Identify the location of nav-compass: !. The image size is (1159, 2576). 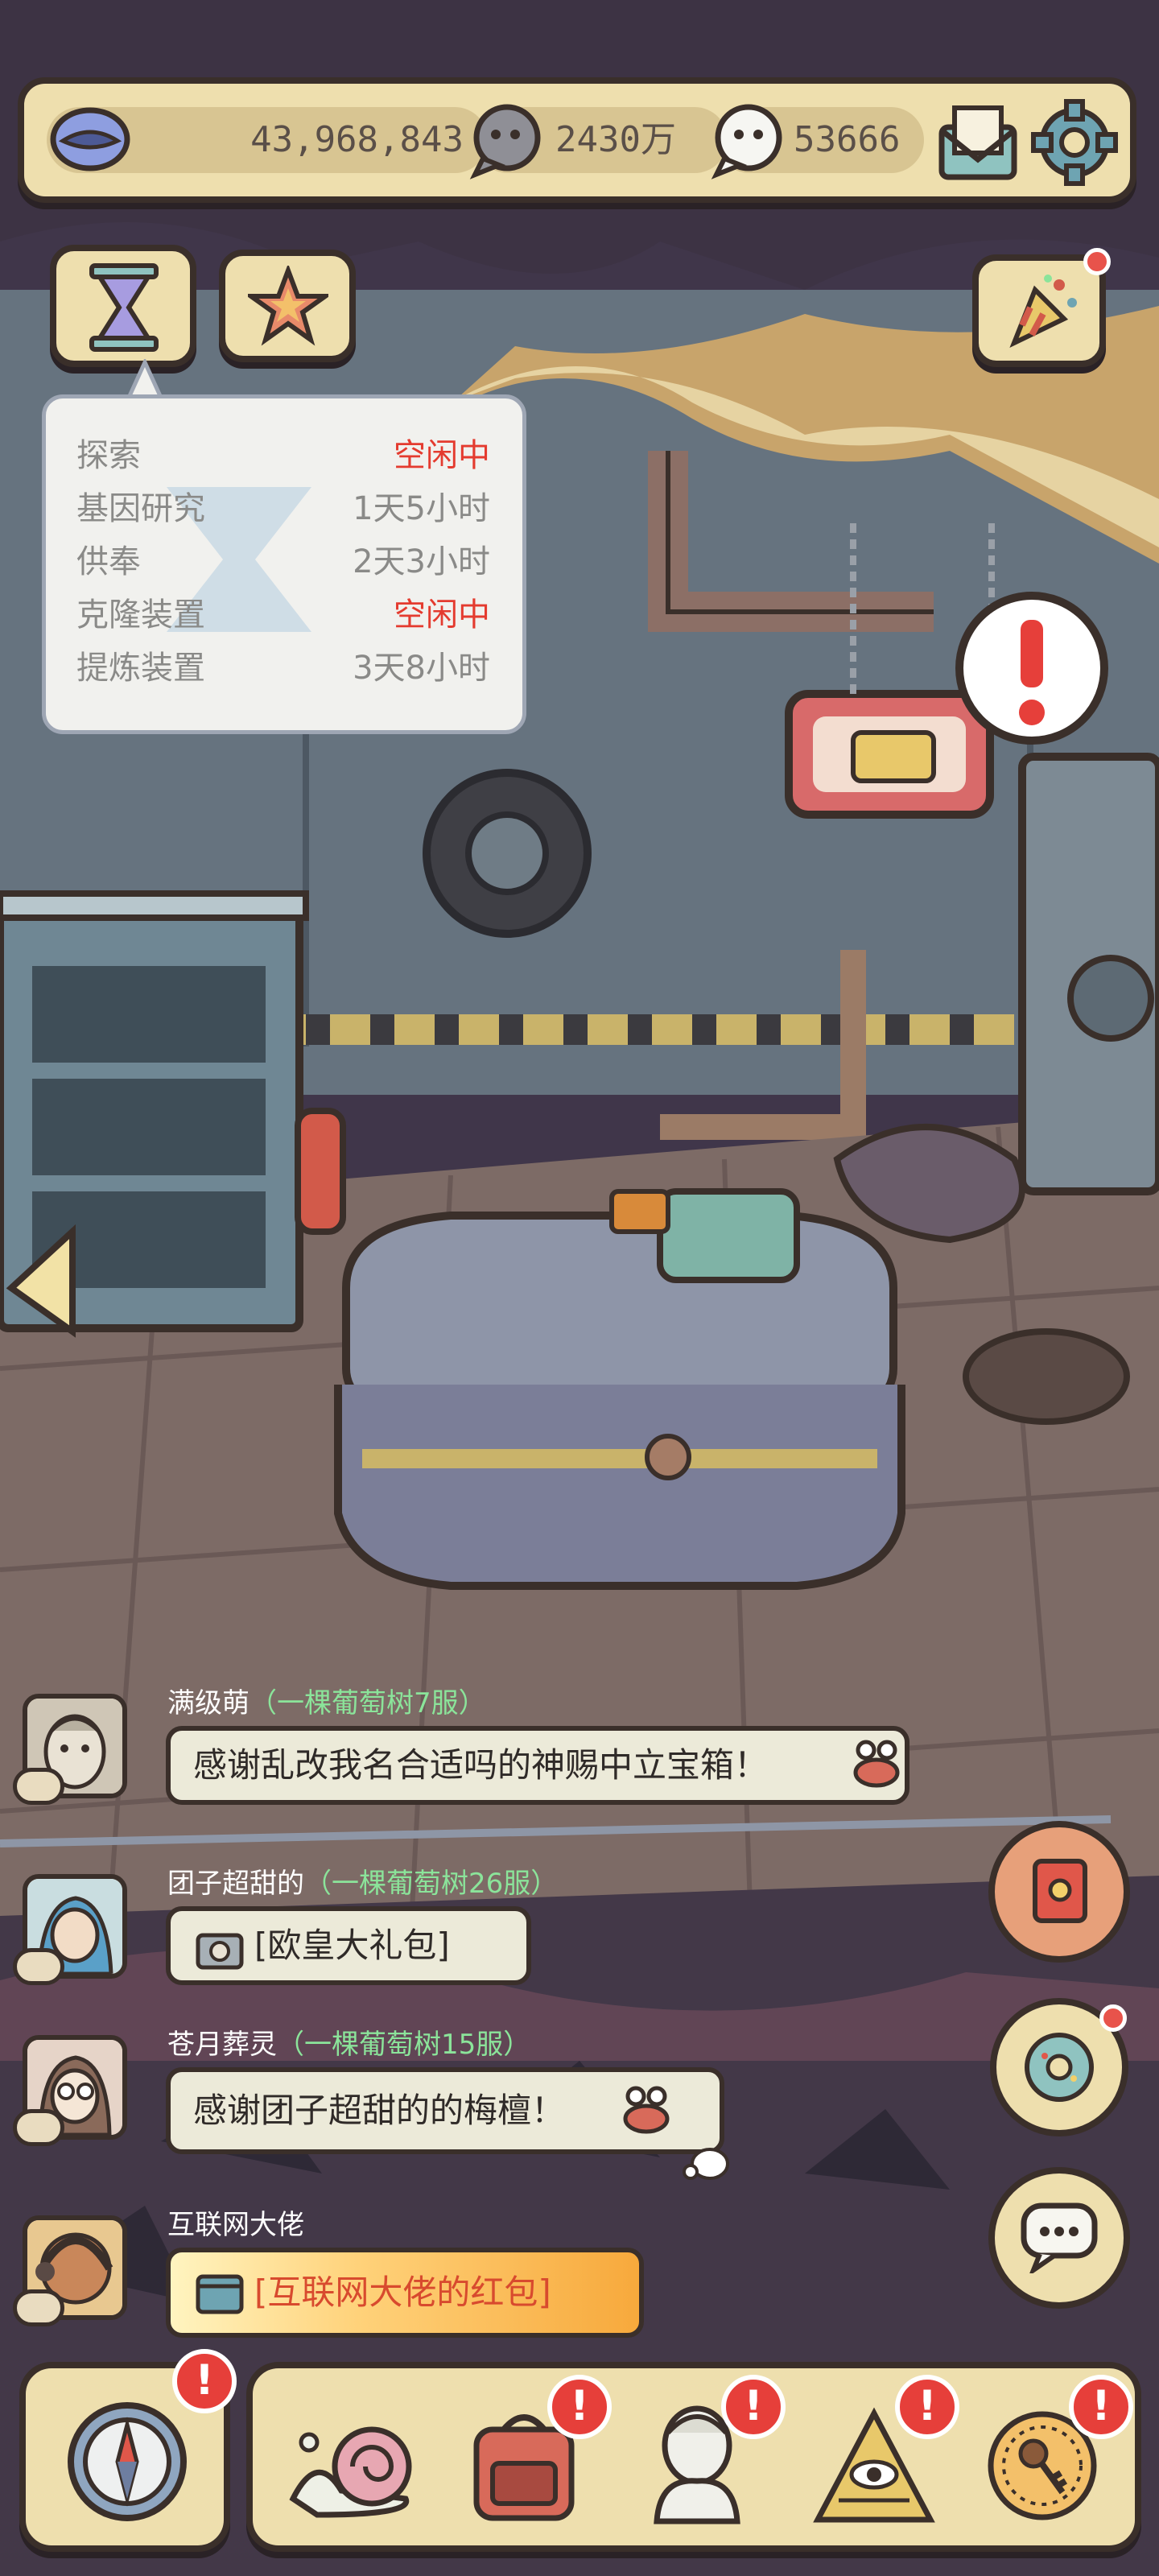
(128, 2450).